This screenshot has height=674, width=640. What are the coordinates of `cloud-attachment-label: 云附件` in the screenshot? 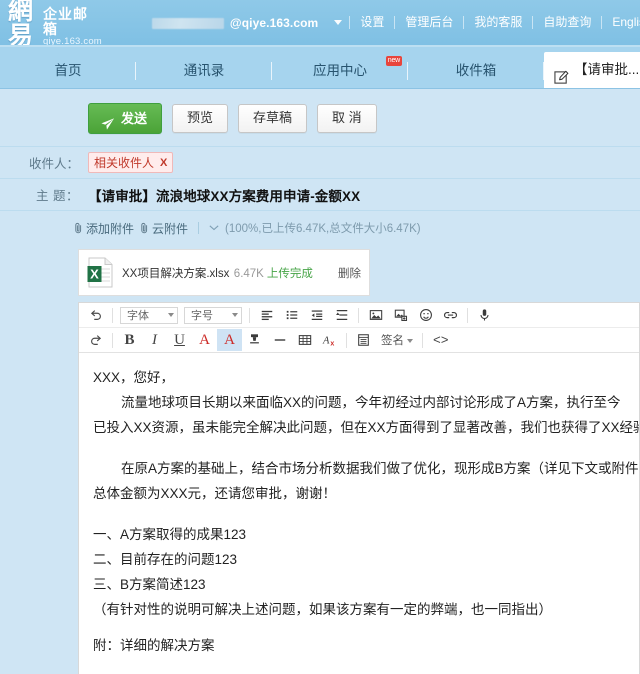 It's located at (170, 228).